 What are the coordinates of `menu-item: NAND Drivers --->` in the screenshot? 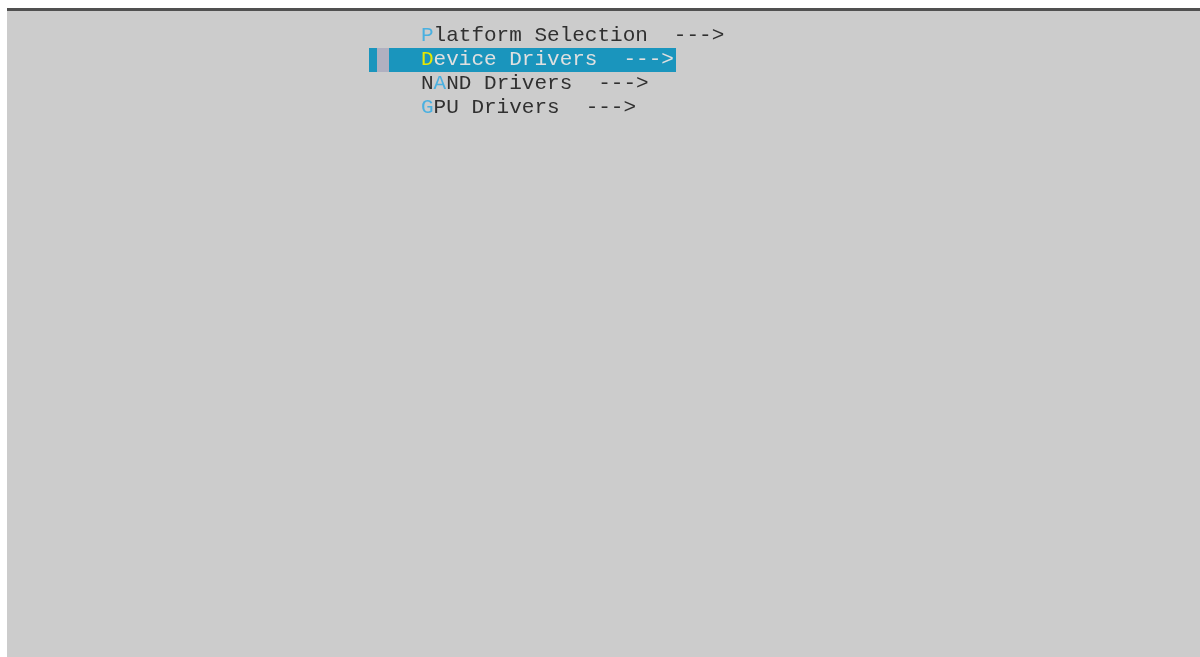 It's located at (523, 84).